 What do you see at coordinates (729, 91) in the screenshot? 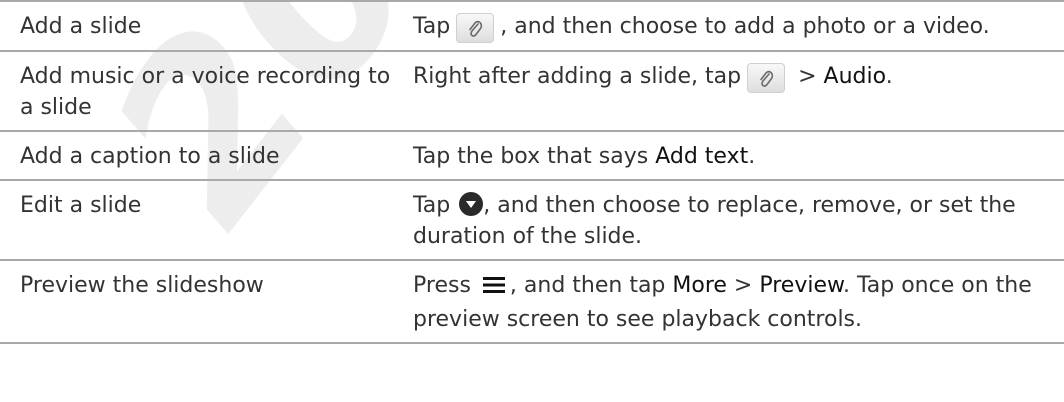
I see `description-cell: Right after adding a slide, tap > Audio.` at bounding box center [729, 91].